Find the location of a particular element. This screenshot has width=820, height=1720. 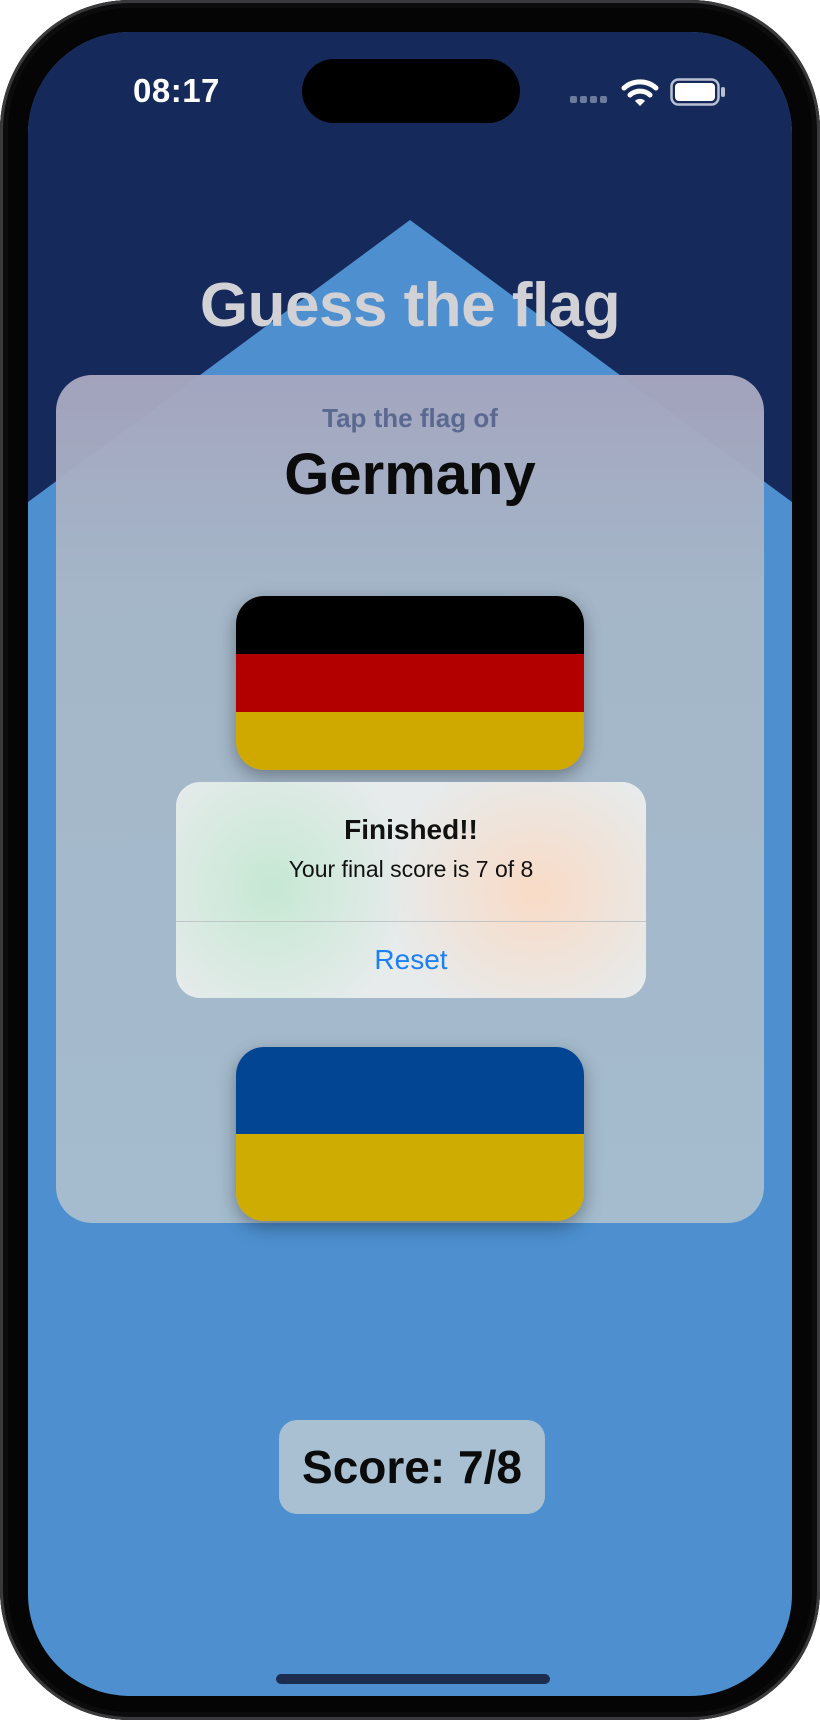

alert-title: Finished!! is located at coordinates (411, 829).